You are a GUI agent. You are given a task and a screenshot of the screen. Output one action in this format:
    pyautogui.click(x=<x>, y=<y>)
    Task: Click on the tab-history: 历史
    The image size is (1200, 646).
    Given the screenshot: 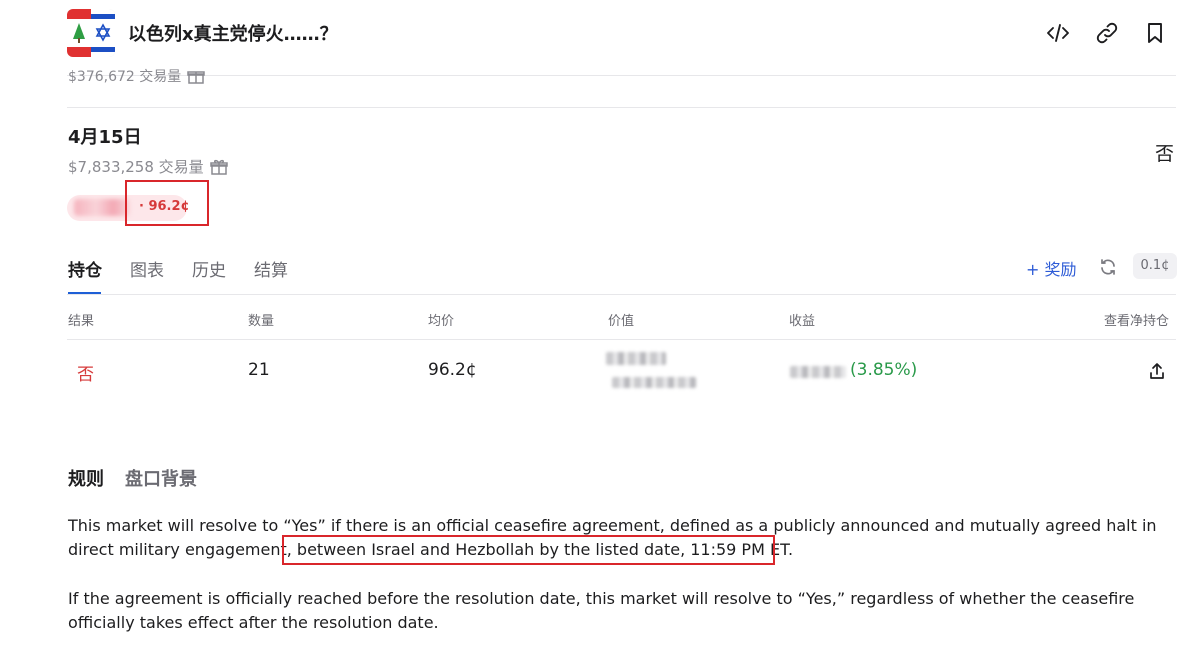 What is the action you would take?
    pyautogui.click(x=209, y=268)
    